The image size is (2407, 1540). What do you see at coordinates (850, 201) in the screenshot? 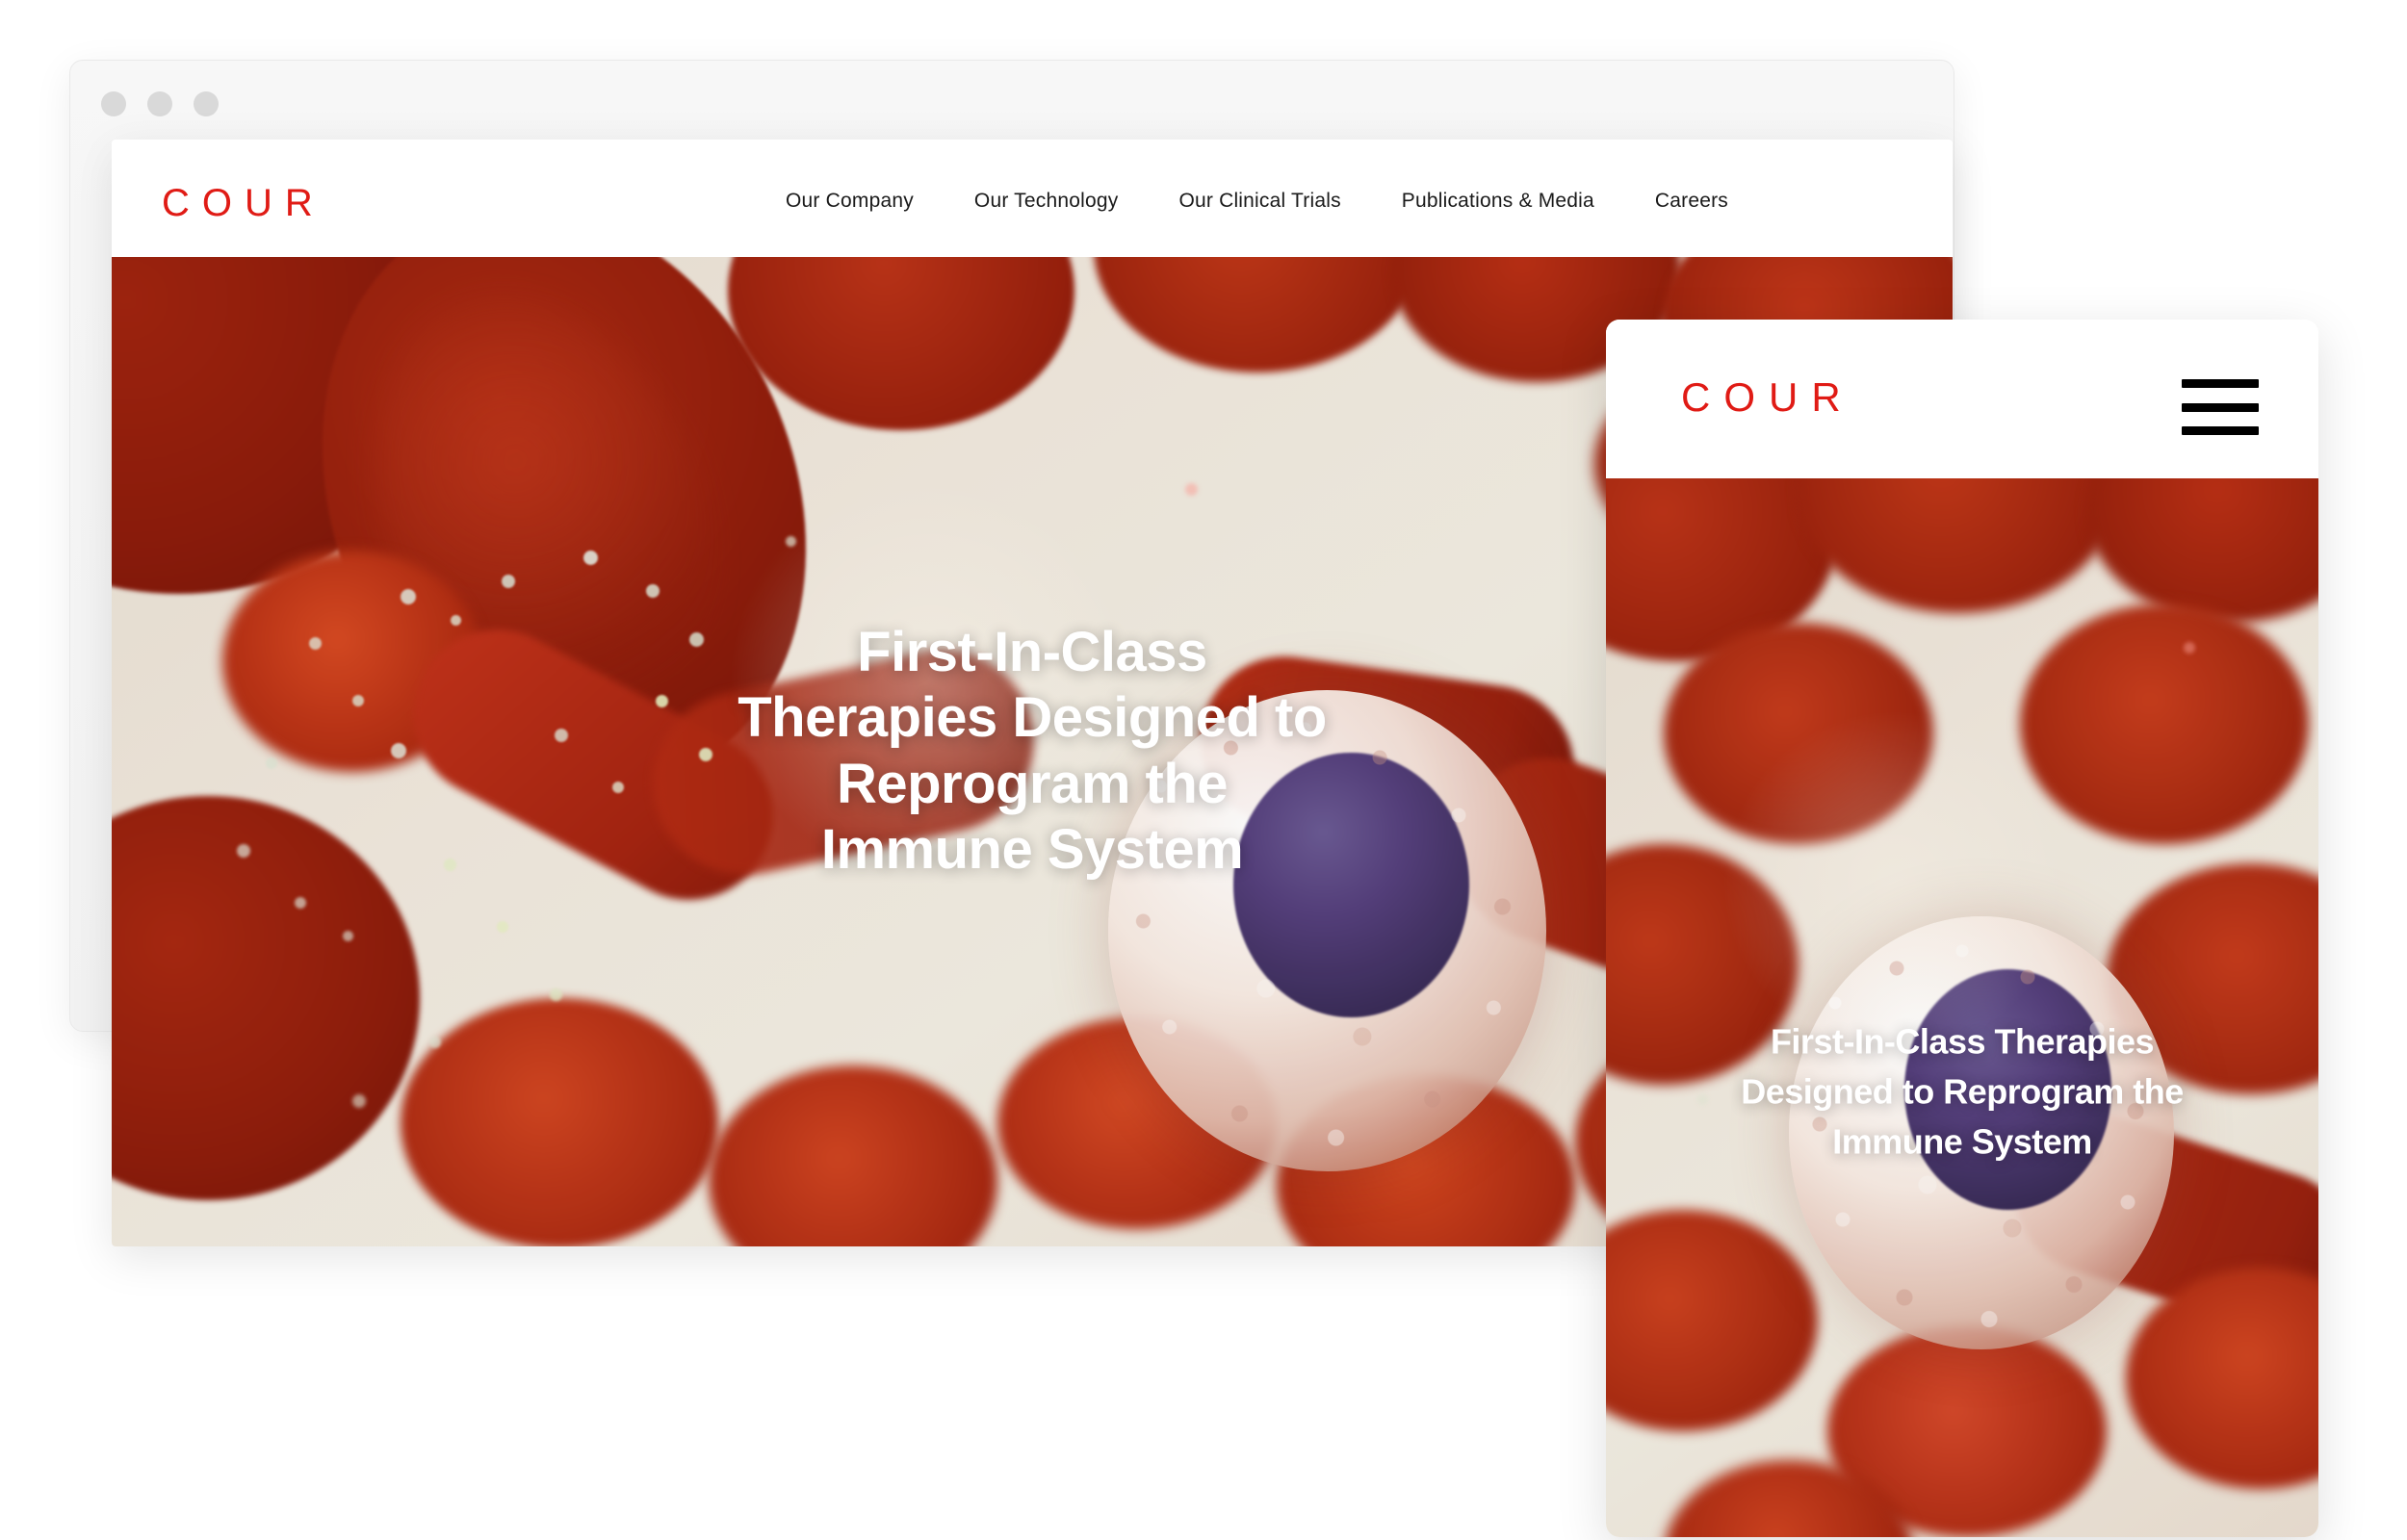
I see `nav-item-our-company: Our Company` at bounding box center [850, 201].